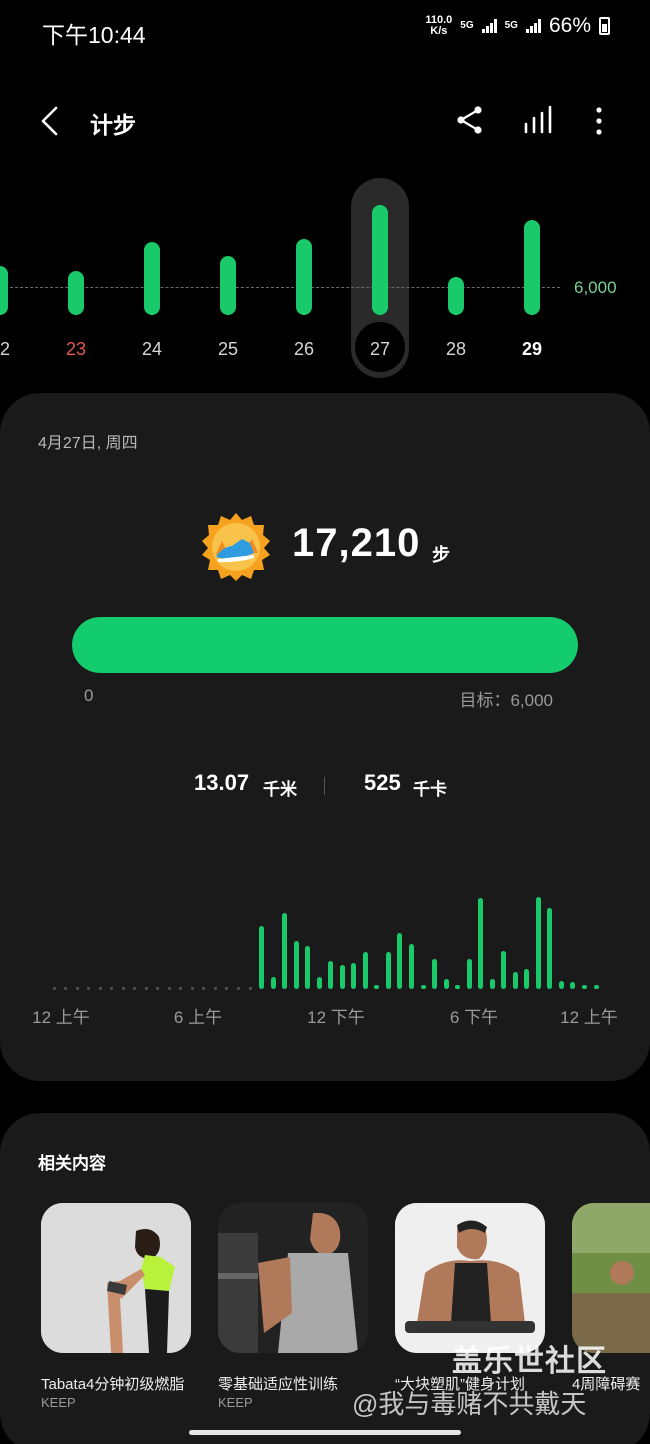 The width and height of the screenshot is (650, 1444). I want to click on fitness-woman-image, so click(116, 1278).